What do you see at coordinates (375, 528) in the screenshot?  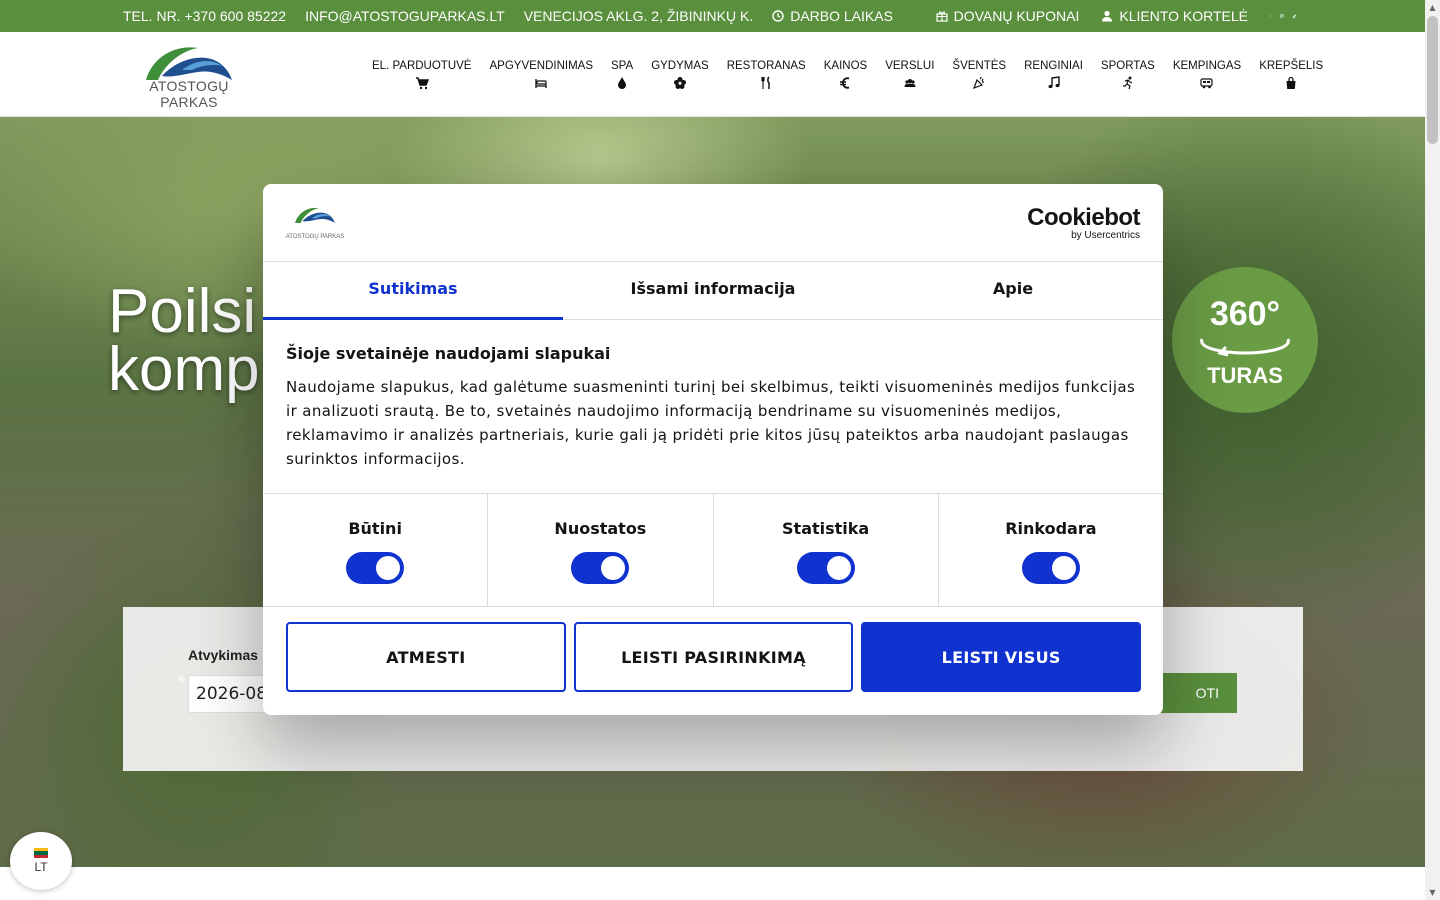 I see `toggle-label: Būtini` at bounding box center [375, 528].